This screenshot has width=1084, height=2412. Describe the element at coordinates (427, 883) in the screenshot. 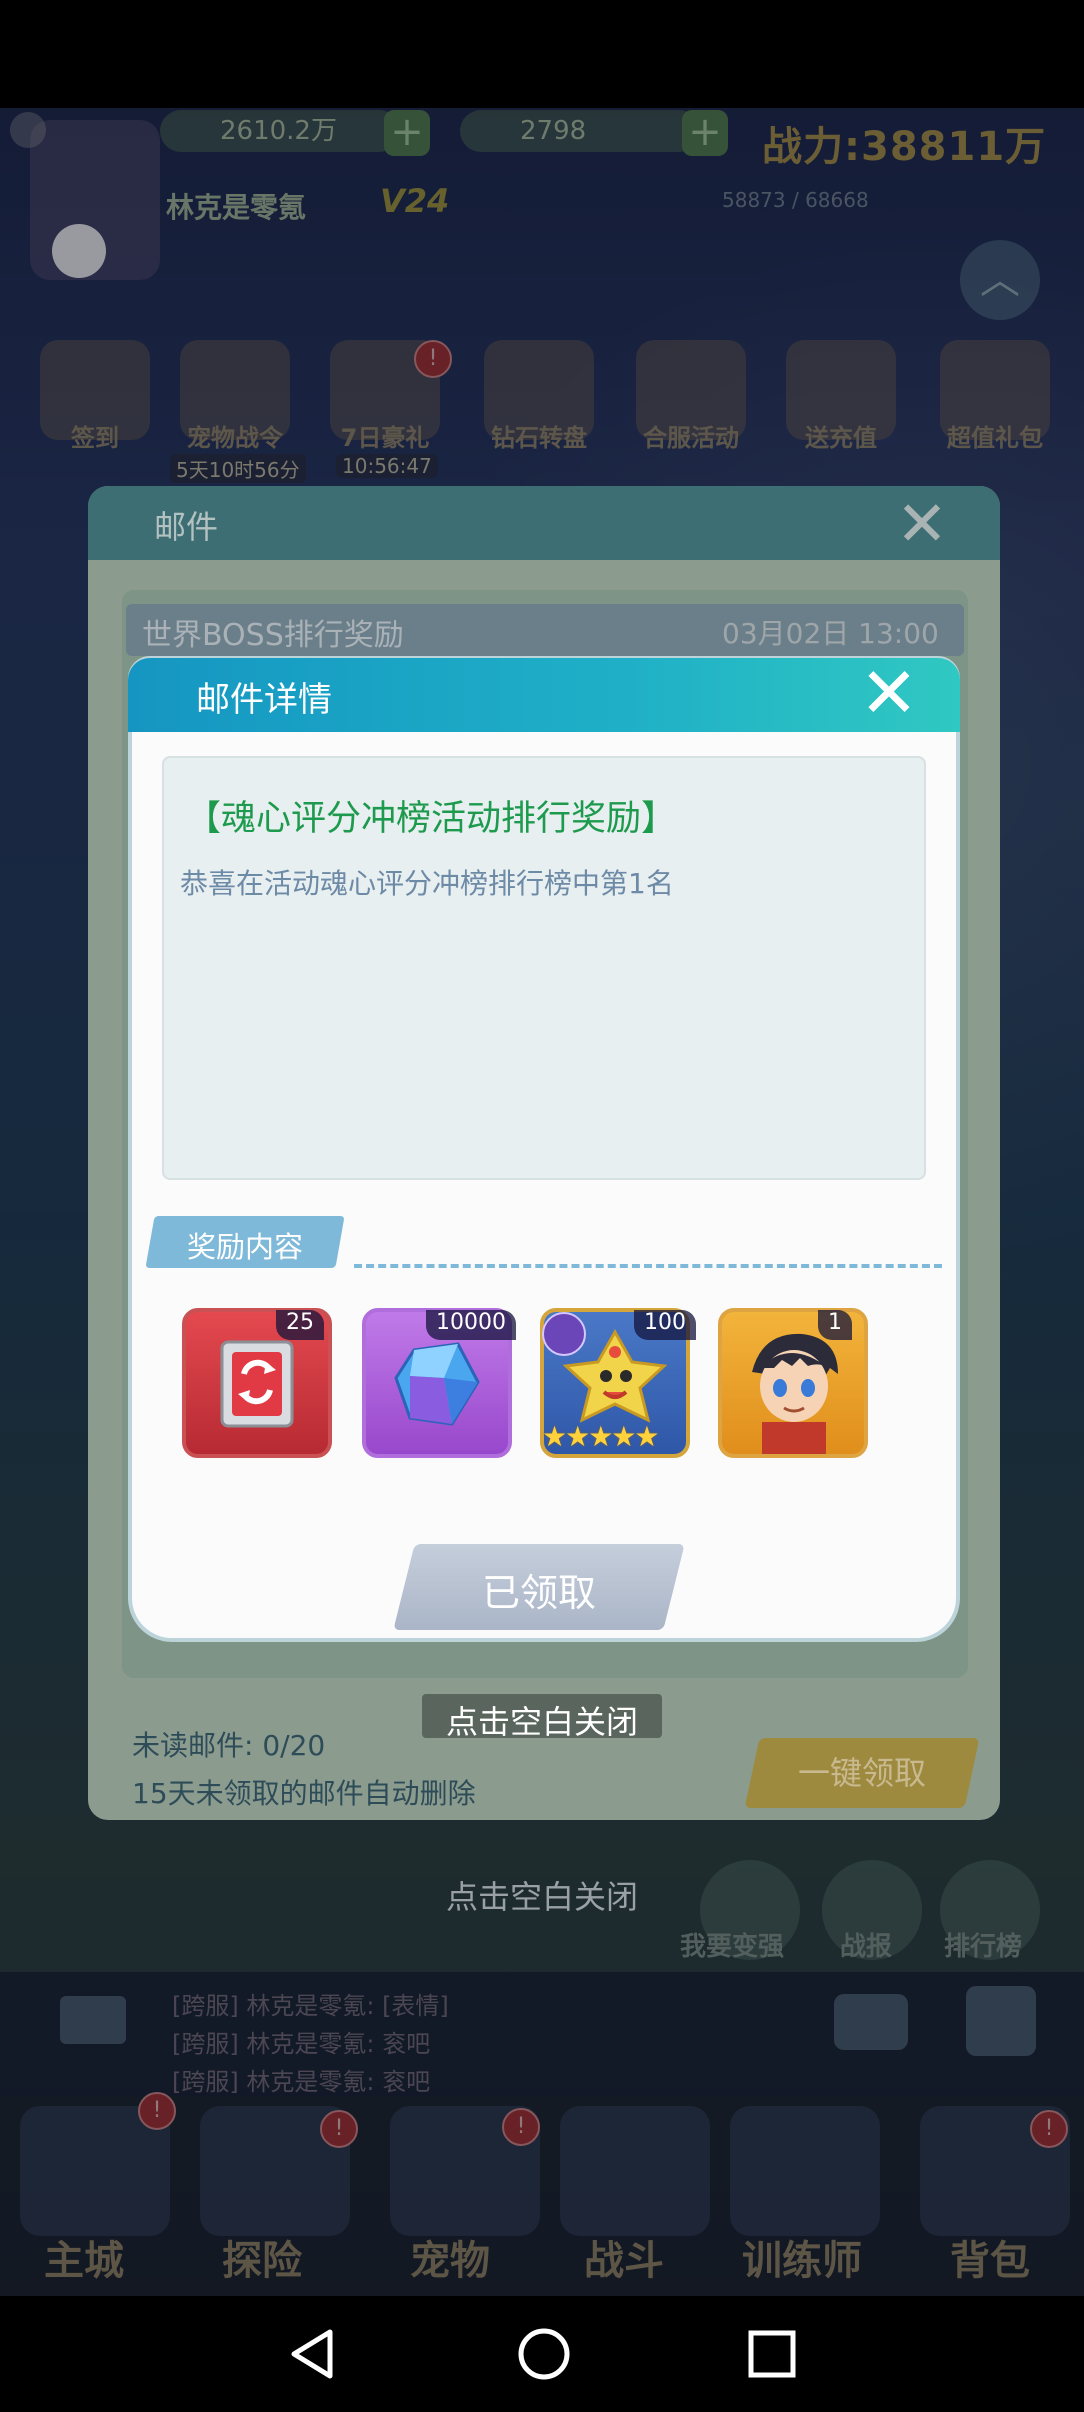

I see `message-body: 恭喜在活动魂心评分冲榜排行榜中第1名` at that location.